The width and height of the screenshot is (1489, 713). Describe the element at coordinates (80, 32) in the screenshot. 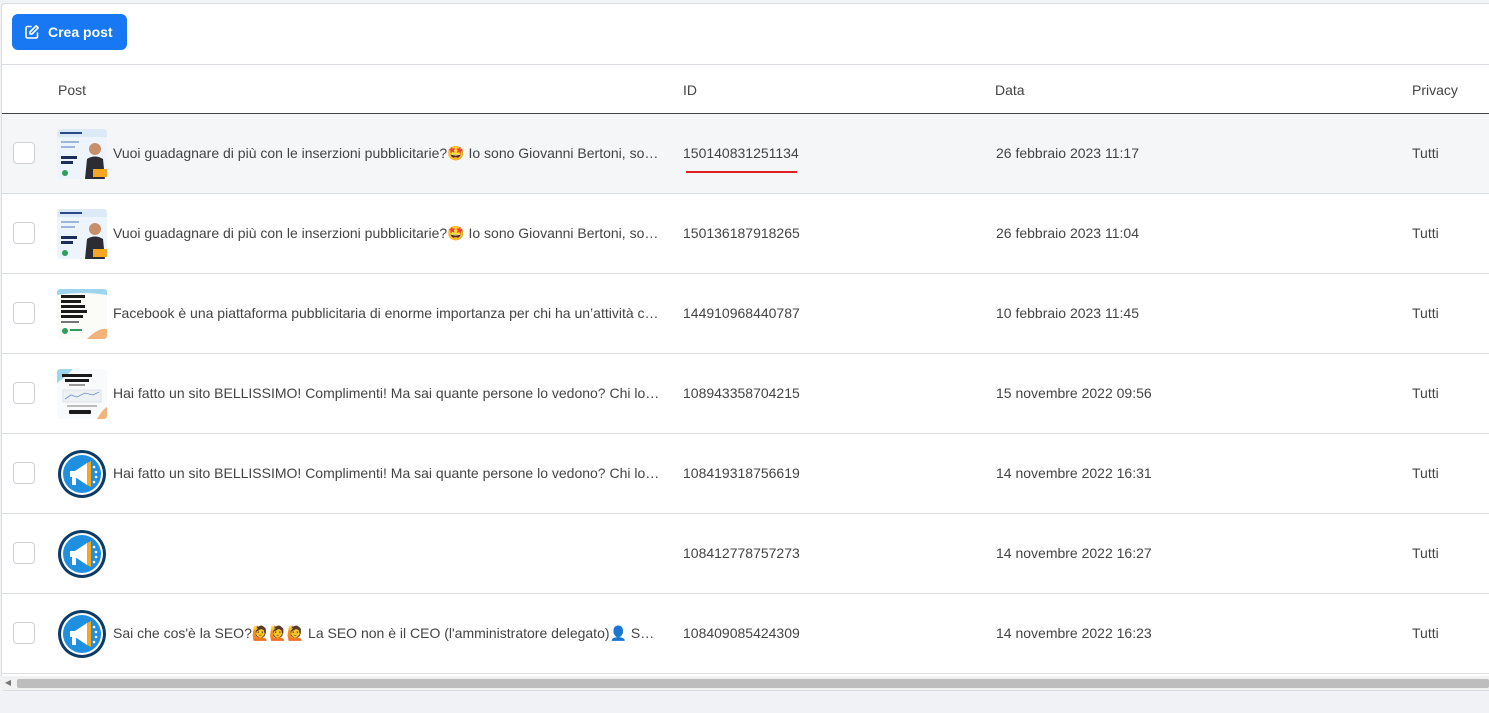

I see `create-post-label: Crea post` at that location.